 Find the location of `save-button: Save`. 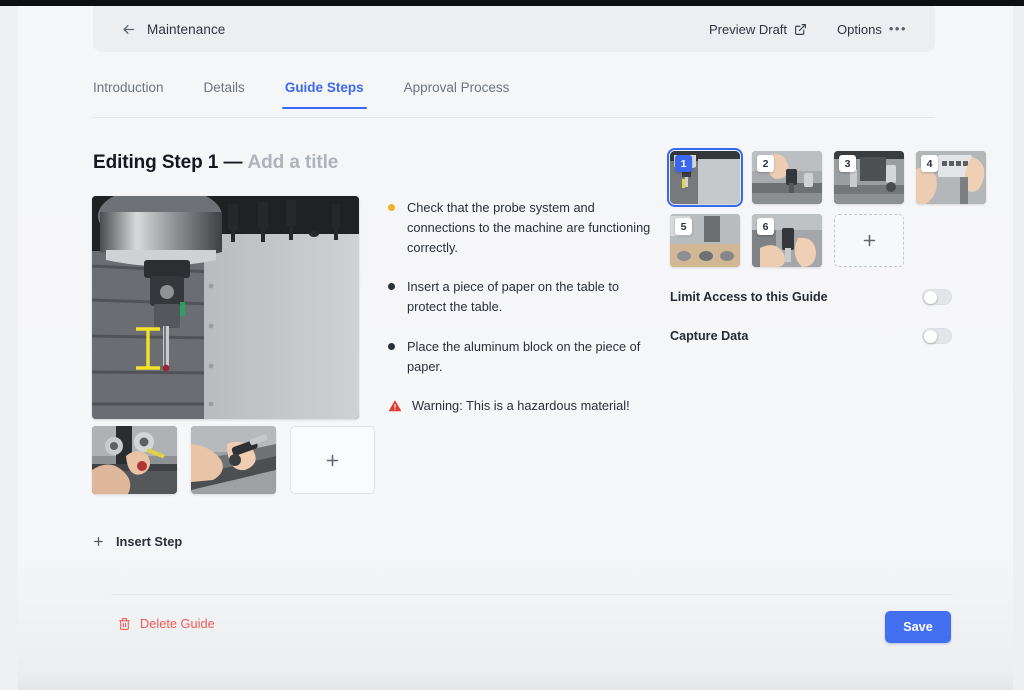

save-button: Save is located at coordinates (918, 627).